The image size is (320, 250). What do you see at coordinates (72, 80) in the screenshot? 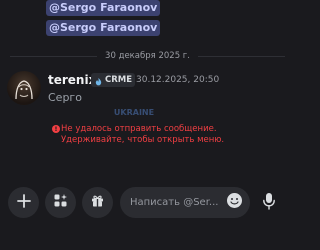
I see `message-author: terenix` at bounding box center [72, 80].